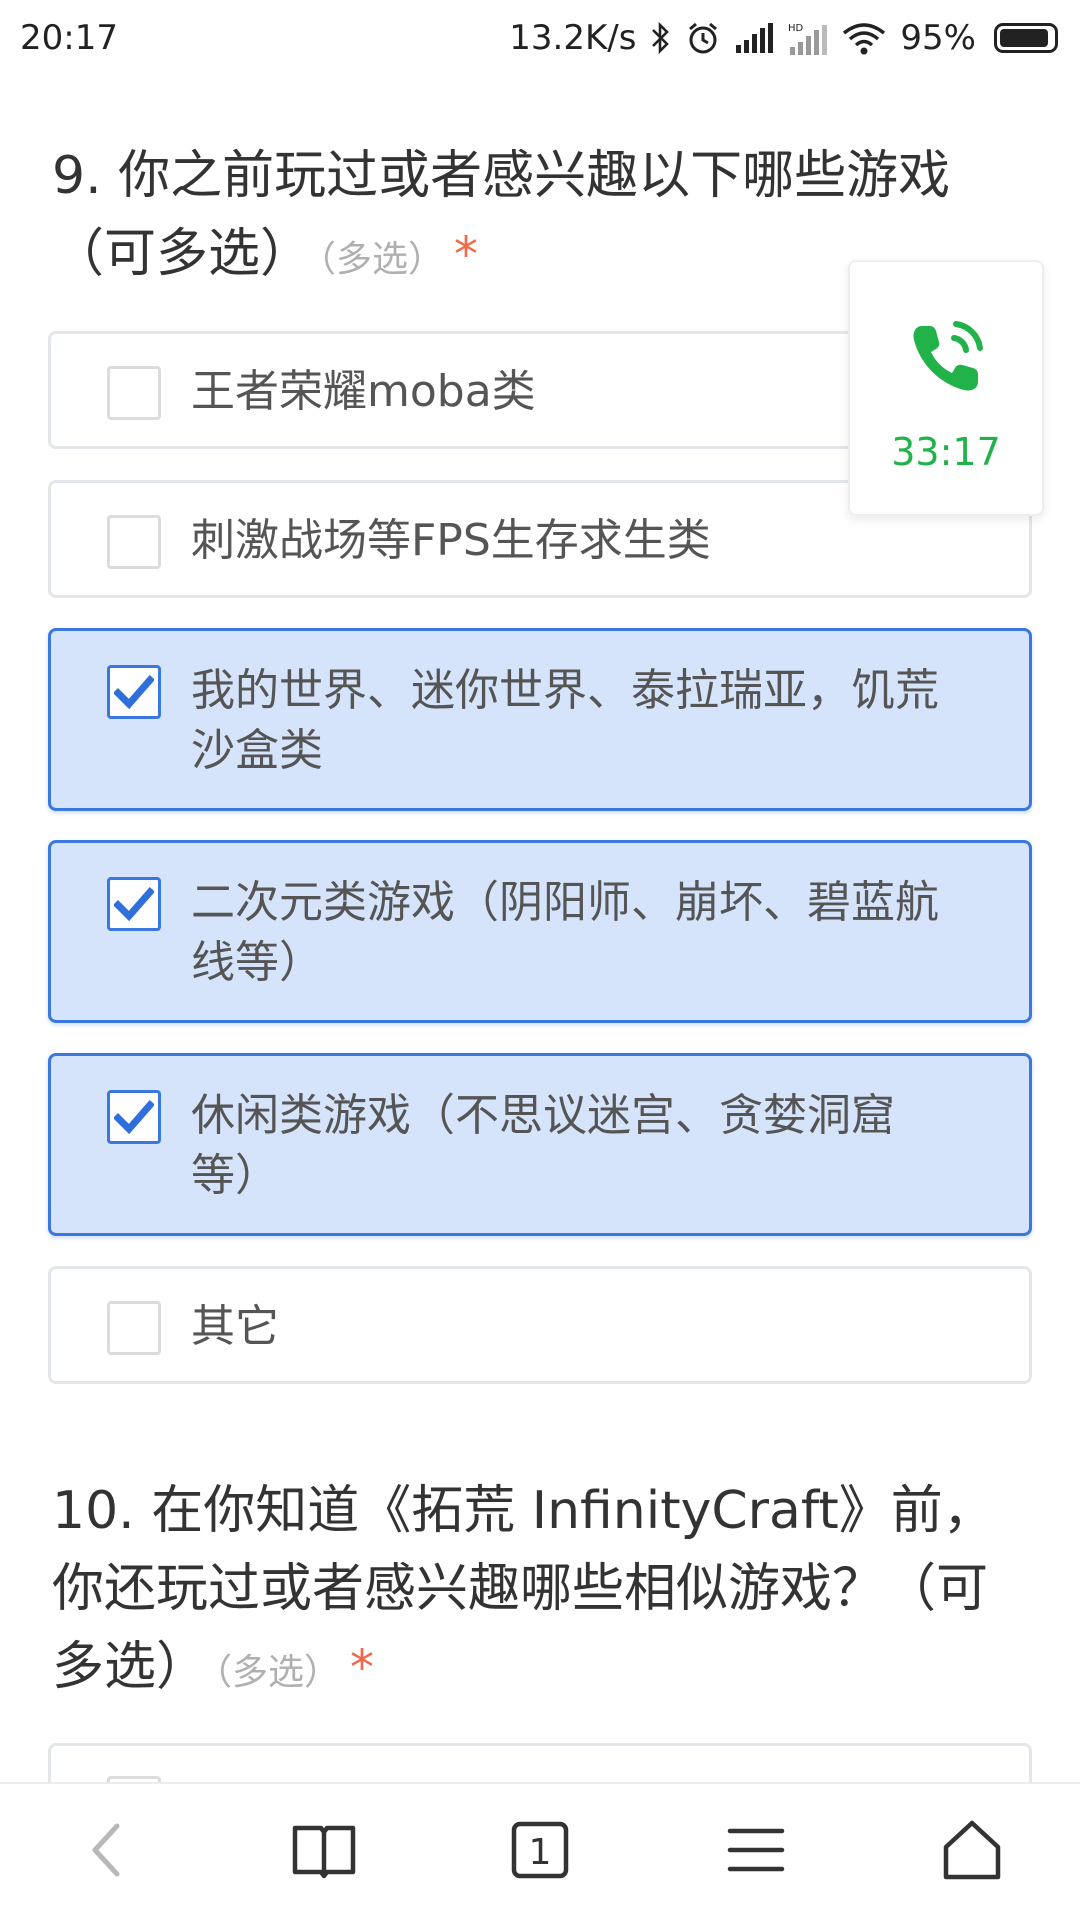 The image size is (1080, 1920). Describe the element at coordinates (451, 540) in the screenshot. I see `option-label: 刺激战场等FPS生存求生类` at that location.